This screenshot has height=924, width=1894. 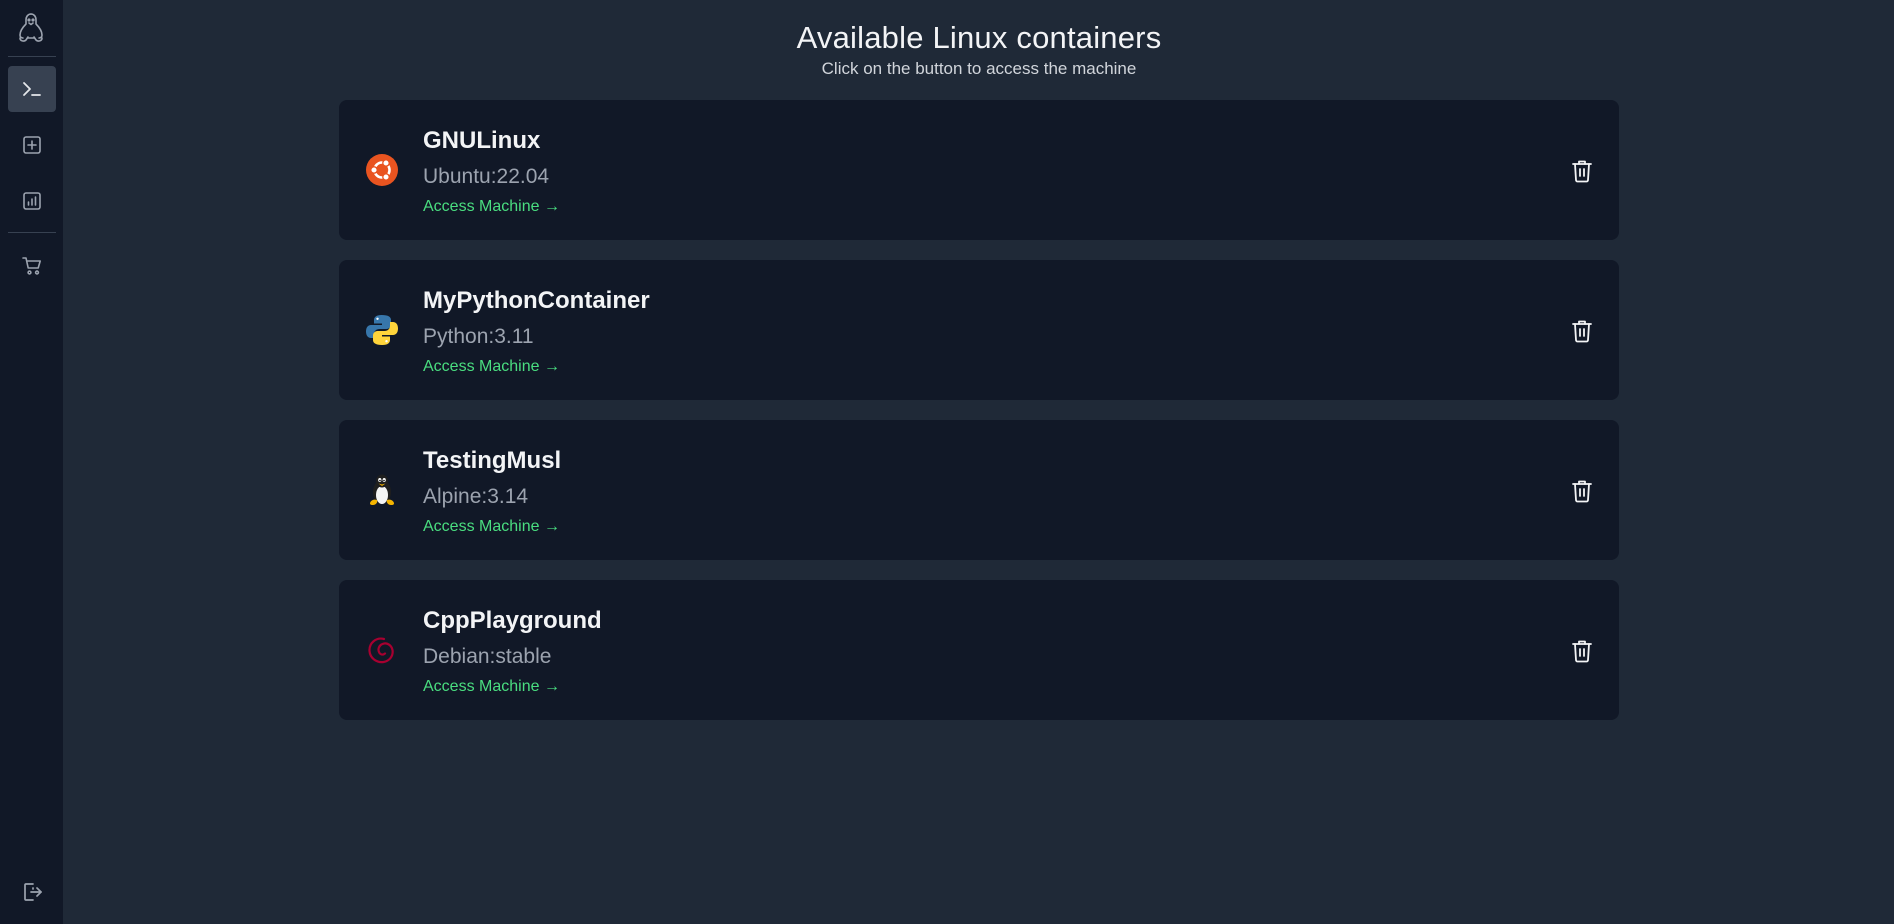 I want to click on container-image: Ubuntu:22.04, so click(x=486, y=176).